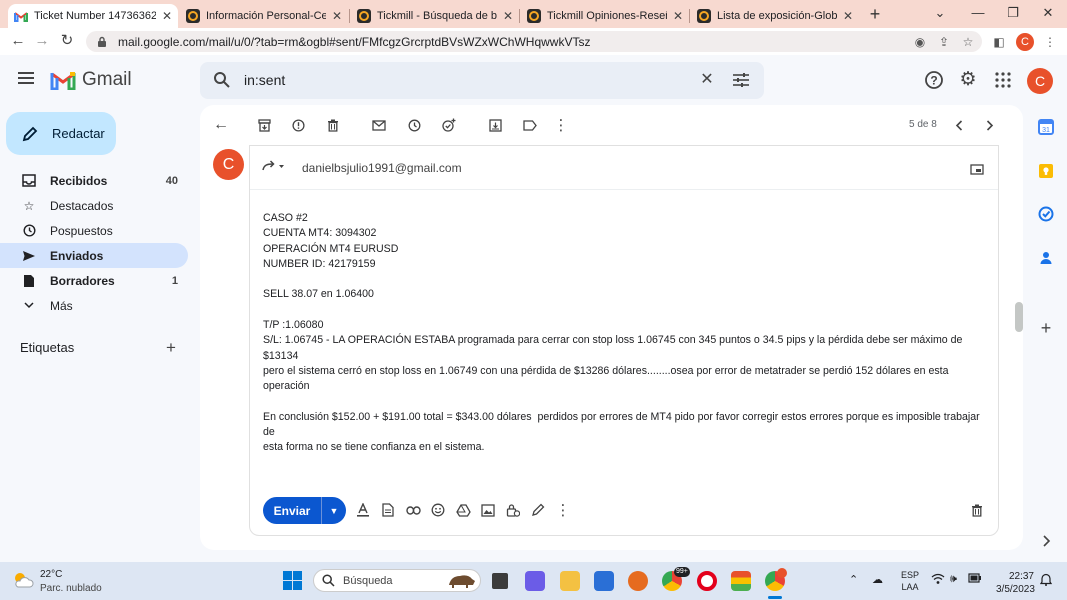 The height and width of the screenshot is (600, 1067). I want to click on search-filters-icon, so click(741, 81).